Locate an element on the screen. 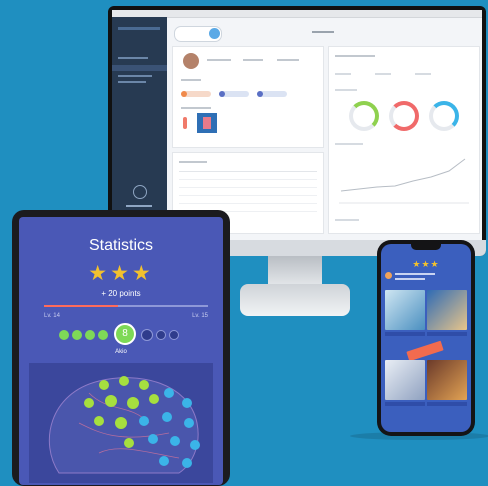 Image resolution: width=488 pixels, height=486 pixels. dashboard-sidebar is located at coordinates (139, 128).